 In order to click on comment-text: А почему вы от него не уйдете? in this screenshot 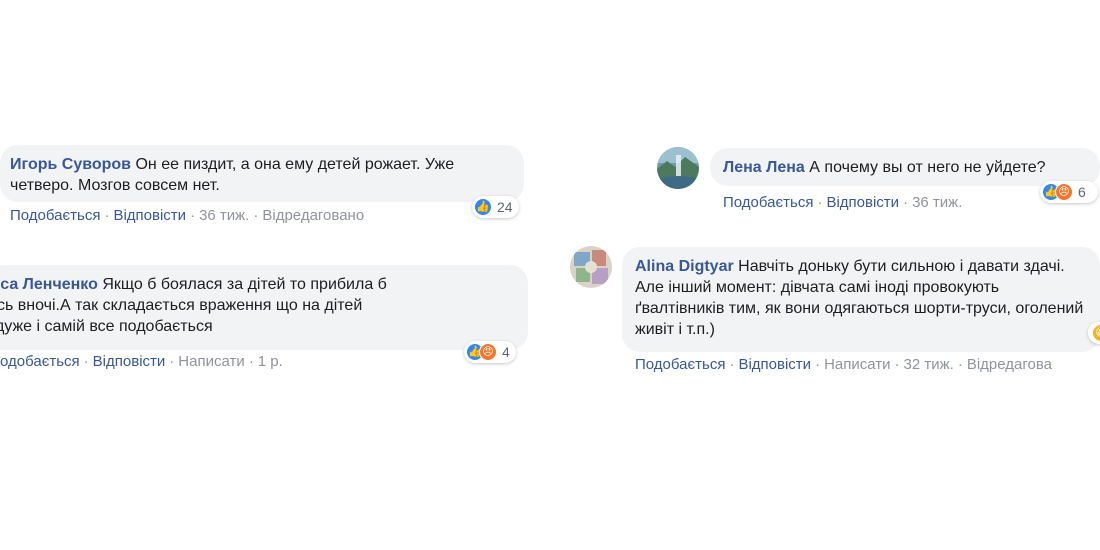, I will do `click(927, 167)`.